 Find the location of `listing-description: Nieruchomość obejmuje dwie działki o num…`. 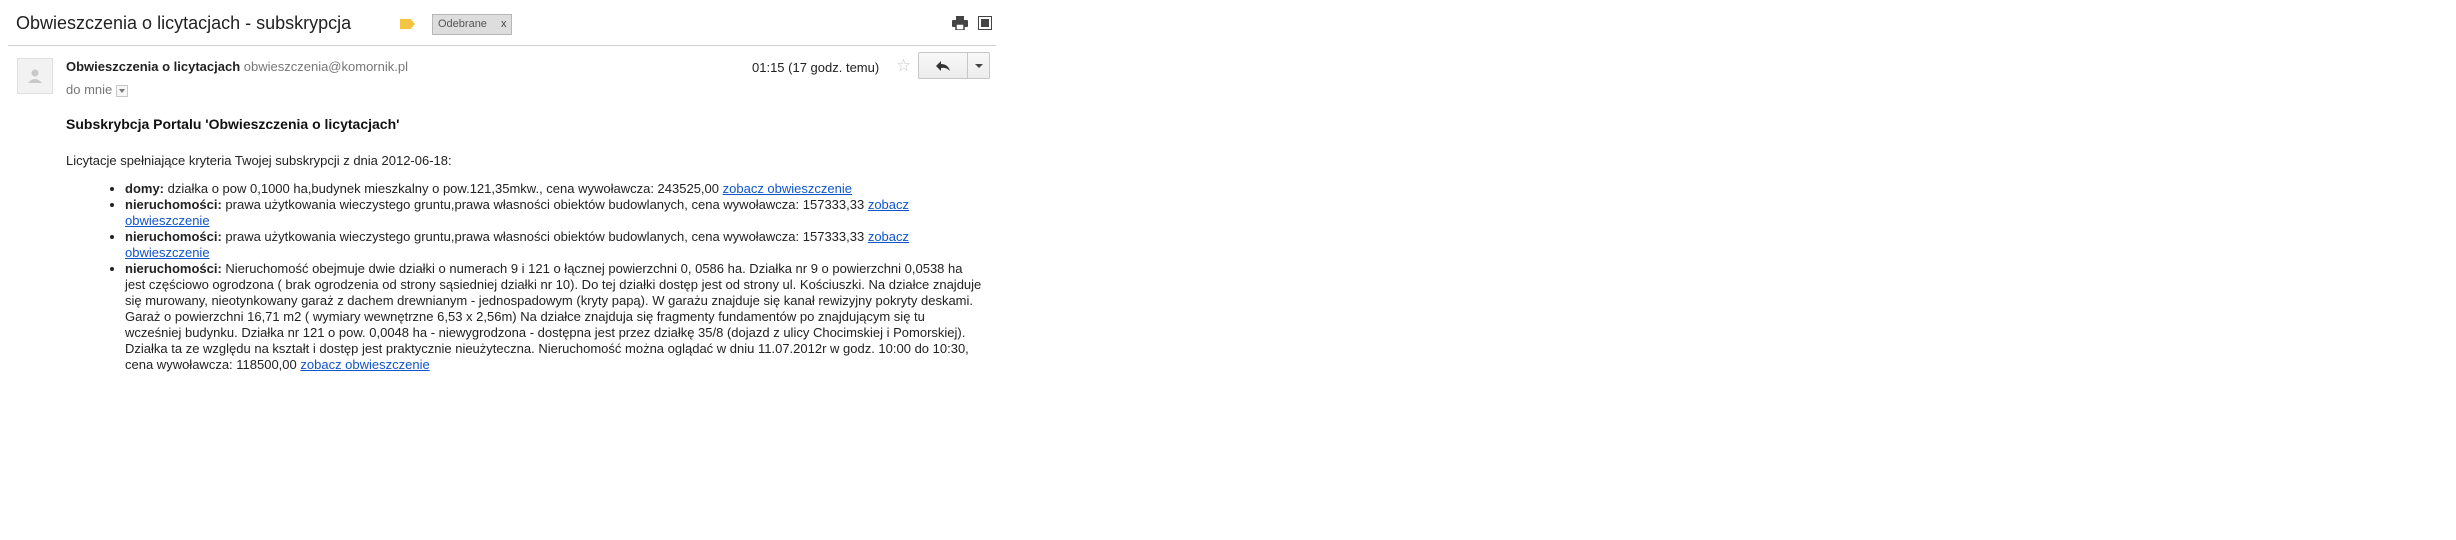

listing-description: Nieruchomość obejmuje dwie działki o num… is located at coordinates (553, 316).